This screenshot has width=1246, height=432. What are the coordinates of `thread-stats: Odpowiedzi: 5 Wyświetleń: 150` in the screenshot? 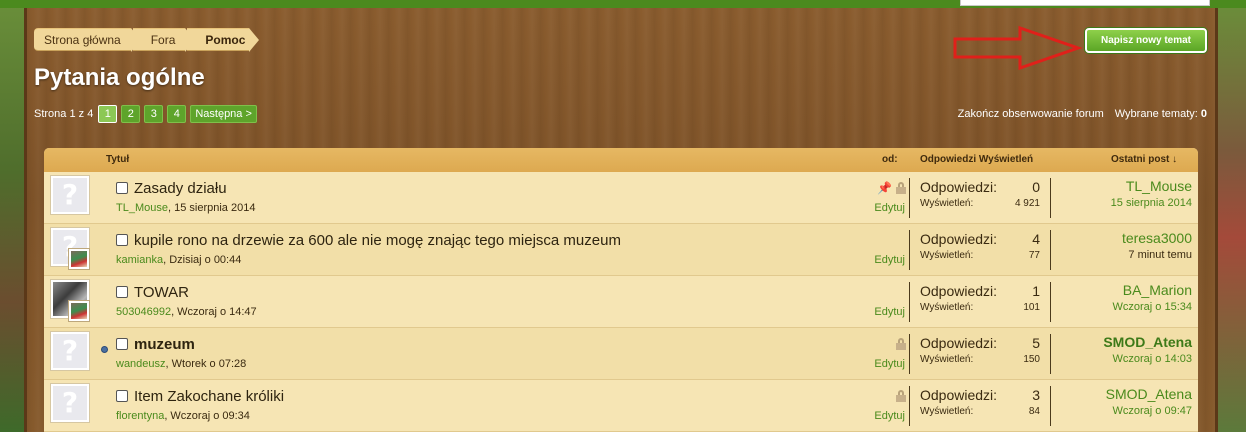 It's located at (980, 354).